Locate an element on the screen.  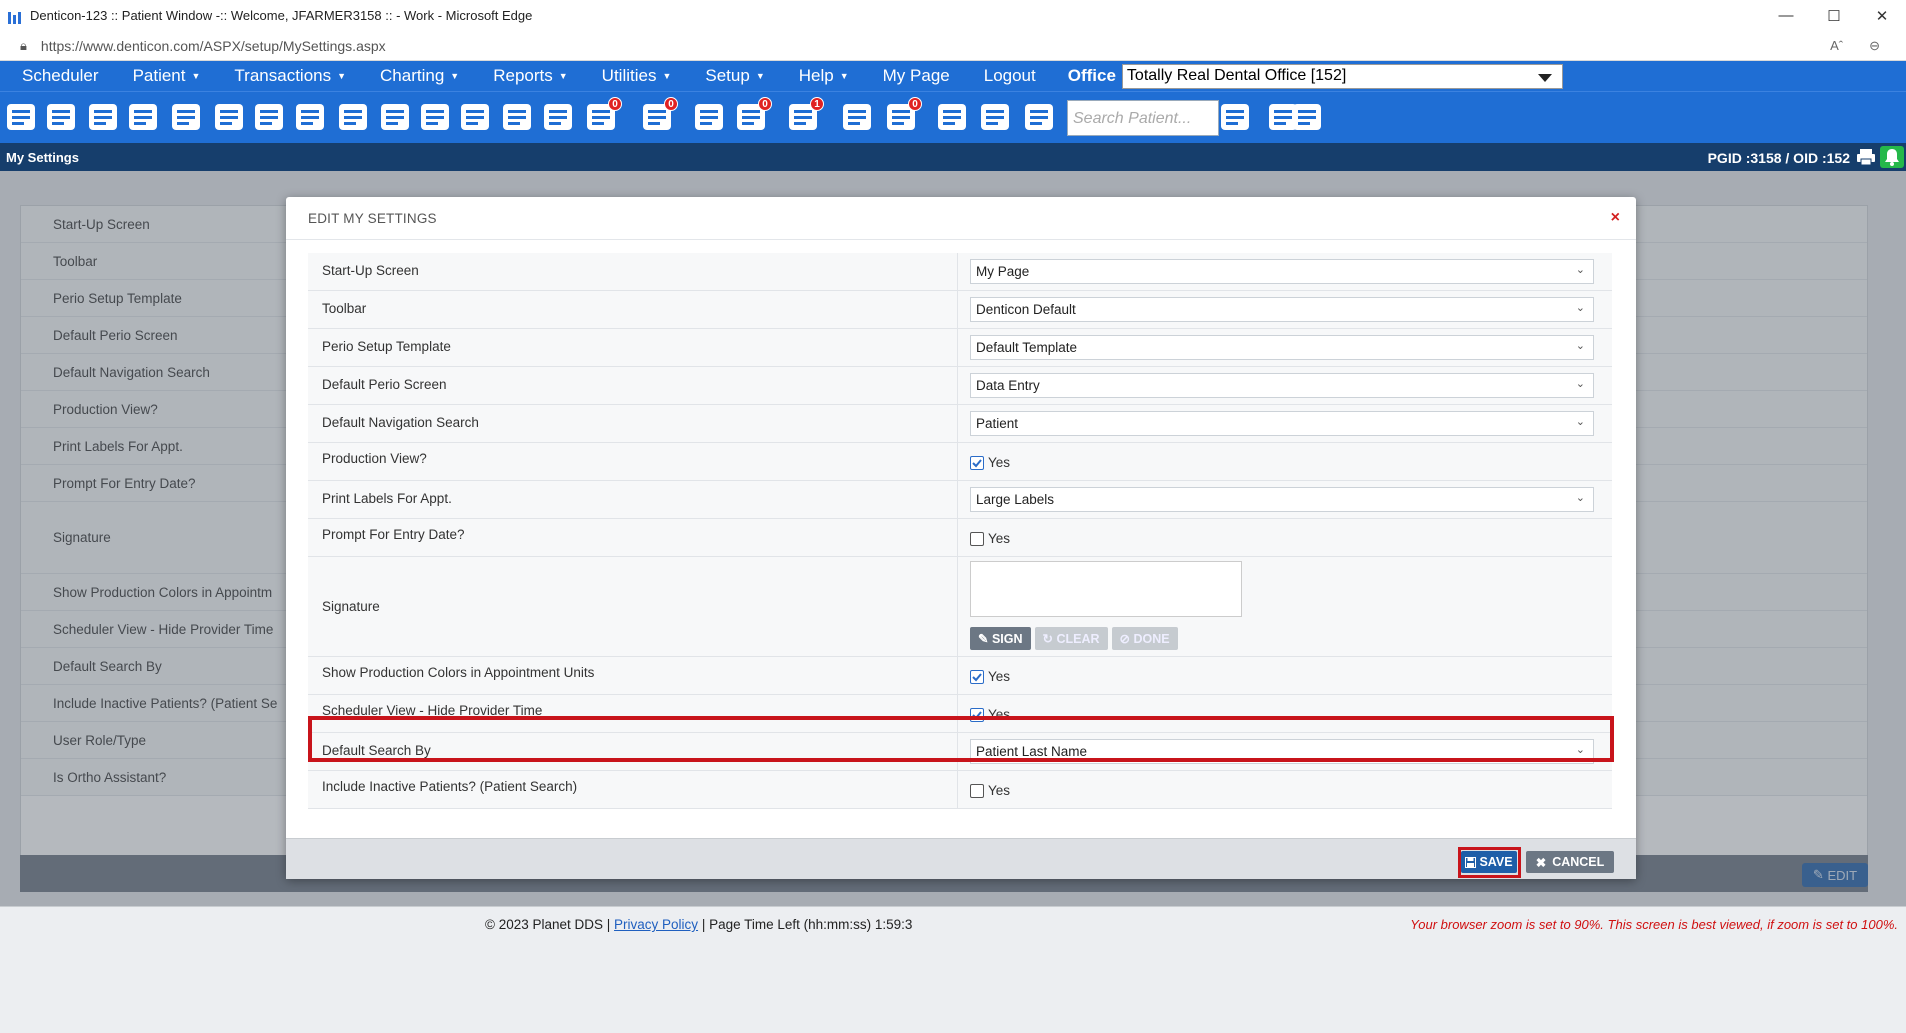
pn-icon is located at coordinates (269, 117).